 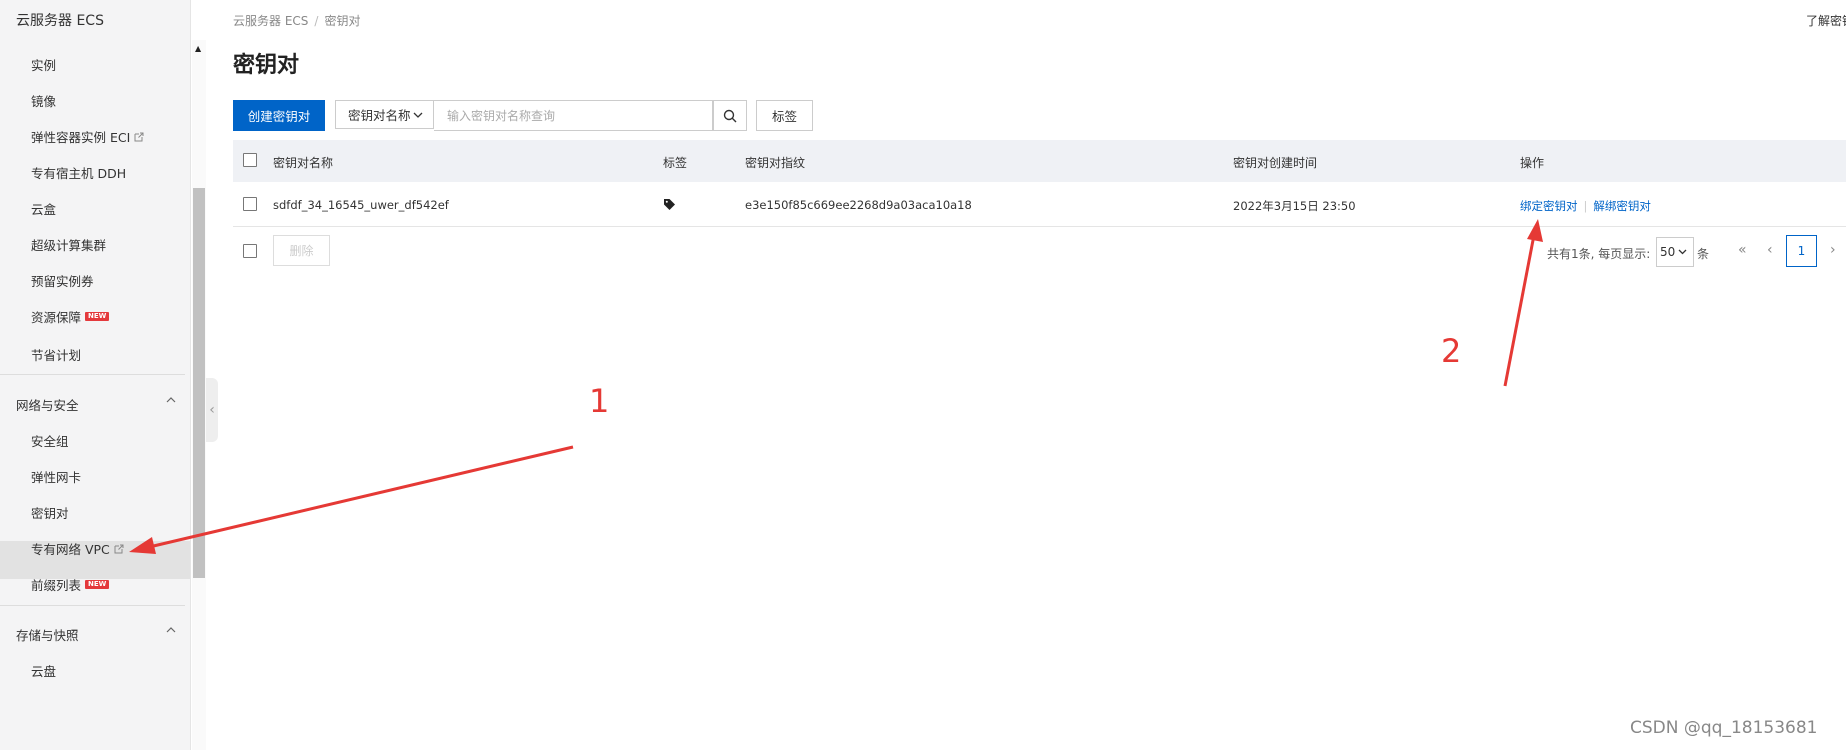 What do you see at coordinates (1724, 728) in the screenshot?
I see `watermark: CSDN @qq_18153681` at bounding box center [1724, 728].